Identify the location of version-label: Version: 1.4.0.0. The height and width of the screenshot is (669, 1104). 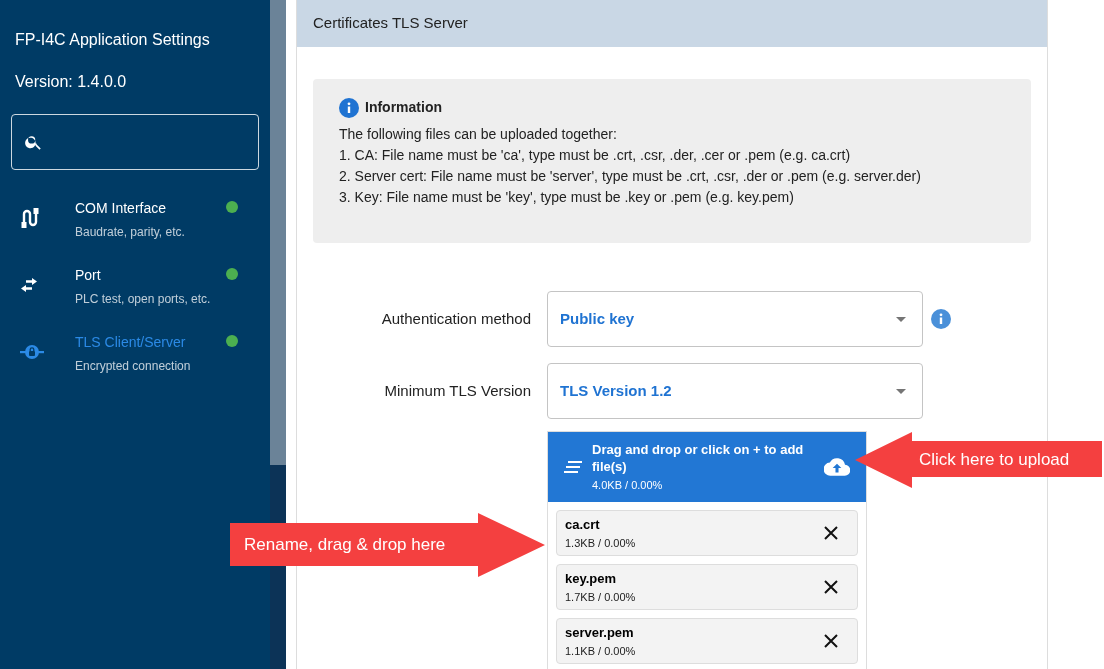
(71, 82).